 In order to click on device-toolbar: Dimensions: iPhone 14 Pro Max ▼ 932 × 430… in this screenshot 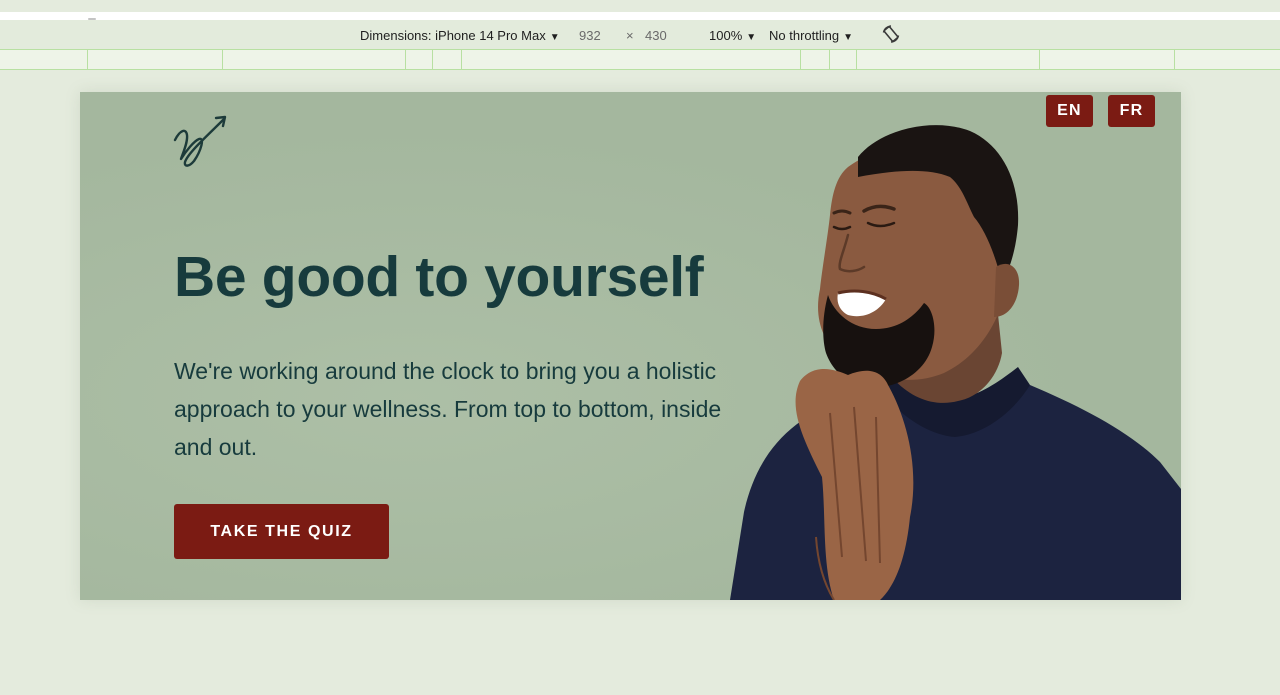, I will do `click(640, 34)`.